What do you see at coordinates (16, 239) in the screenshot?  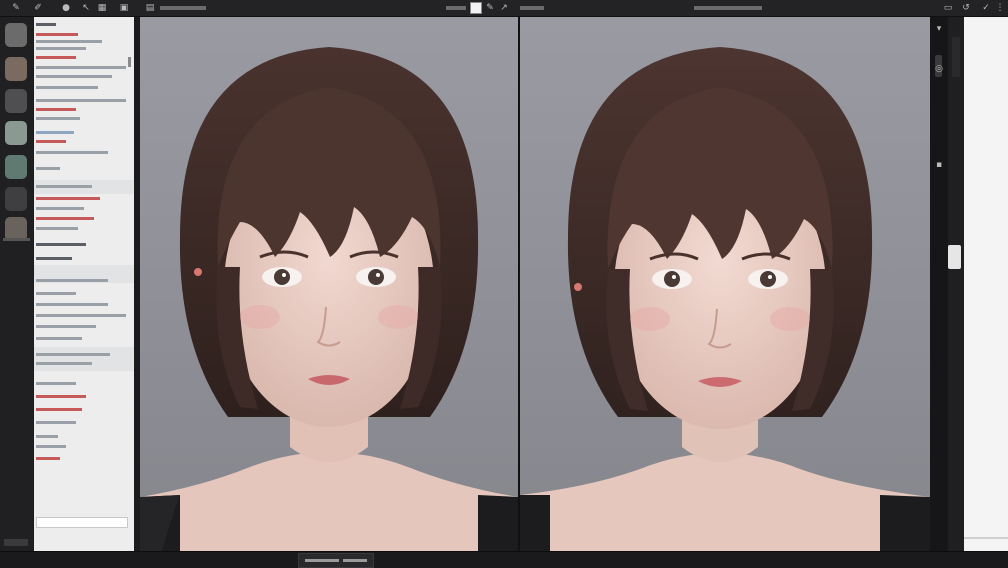 I see `thumbnail-caption` at bounding box center [16, 239].